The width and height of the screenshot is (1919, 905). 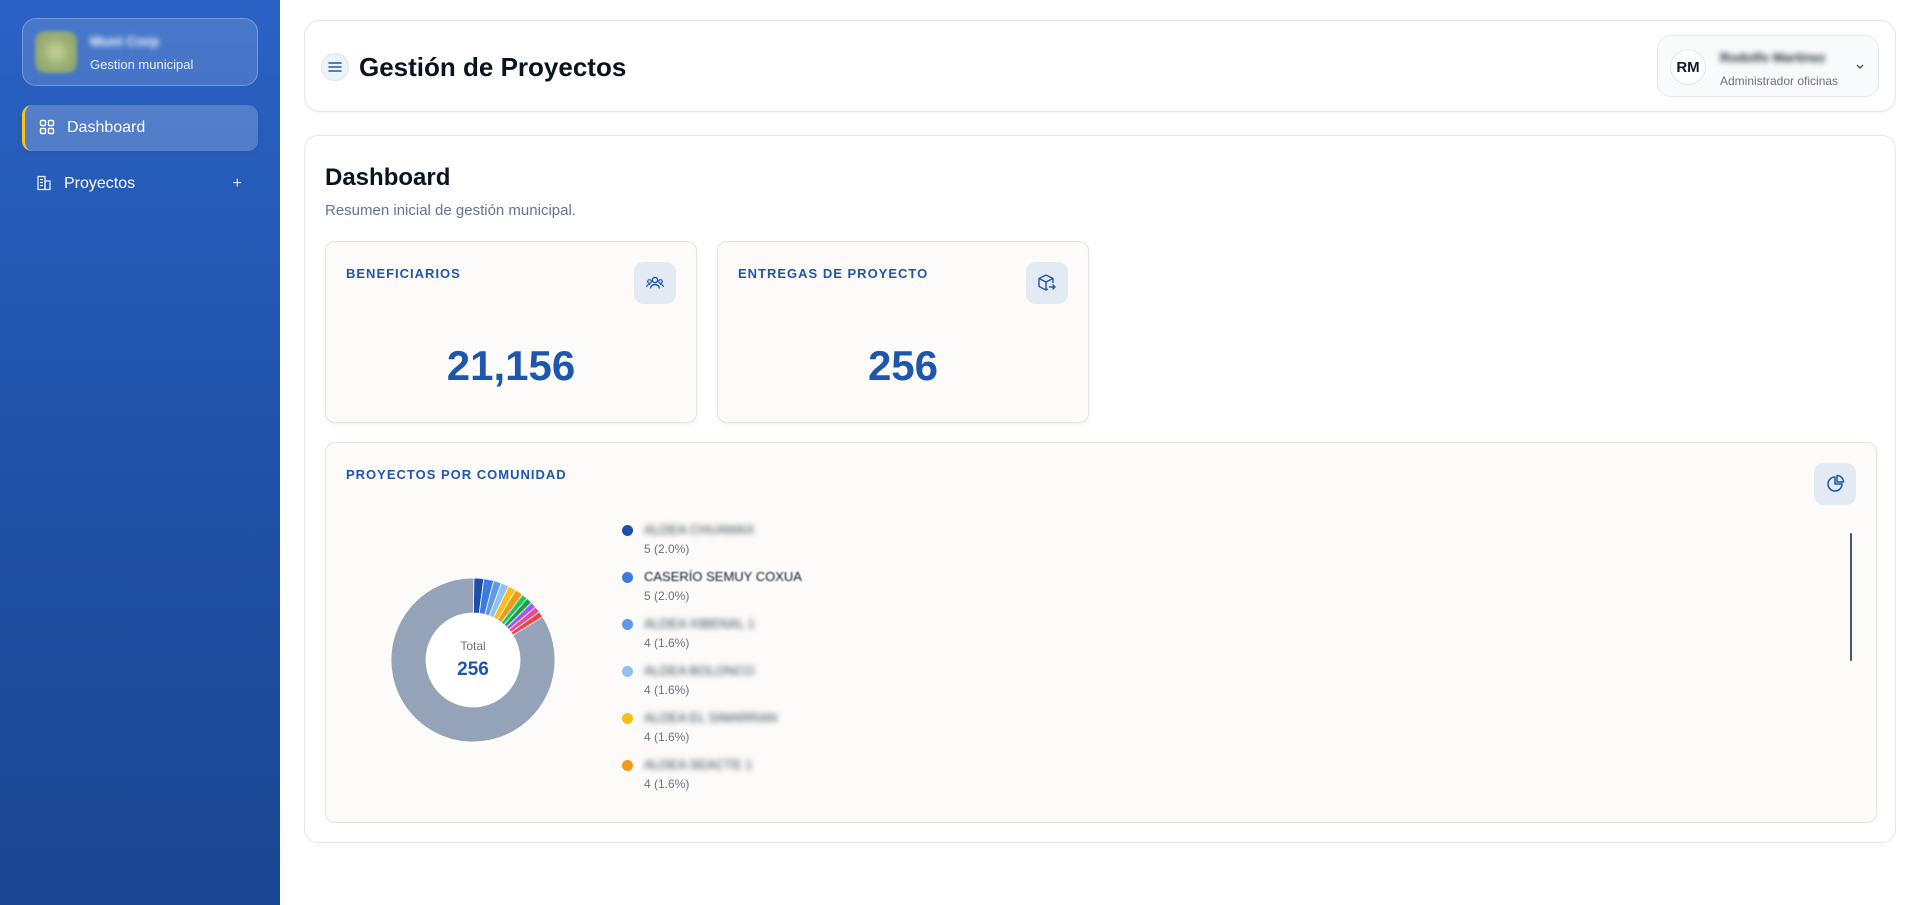 What do you see at coordinates (511, 365) in the screenshot?
I see `beneficiarios-value: 21,156` at bounding box center [511, 365].